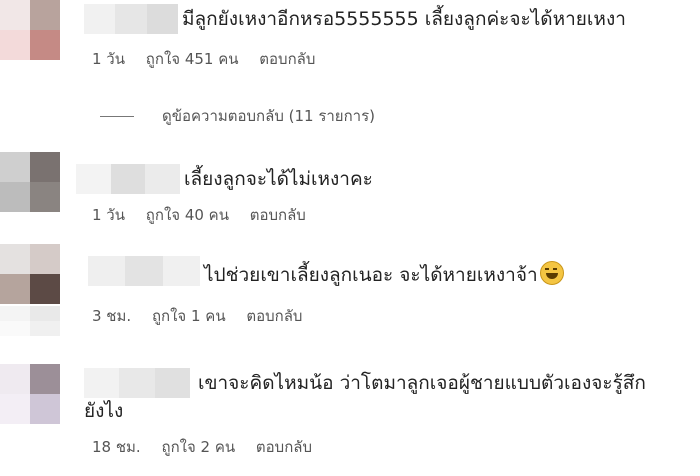  What do you see at coordinates (30, 321) in the screenshot?
I see `avatar-lower-fragment` at bounding box center [30, 321].